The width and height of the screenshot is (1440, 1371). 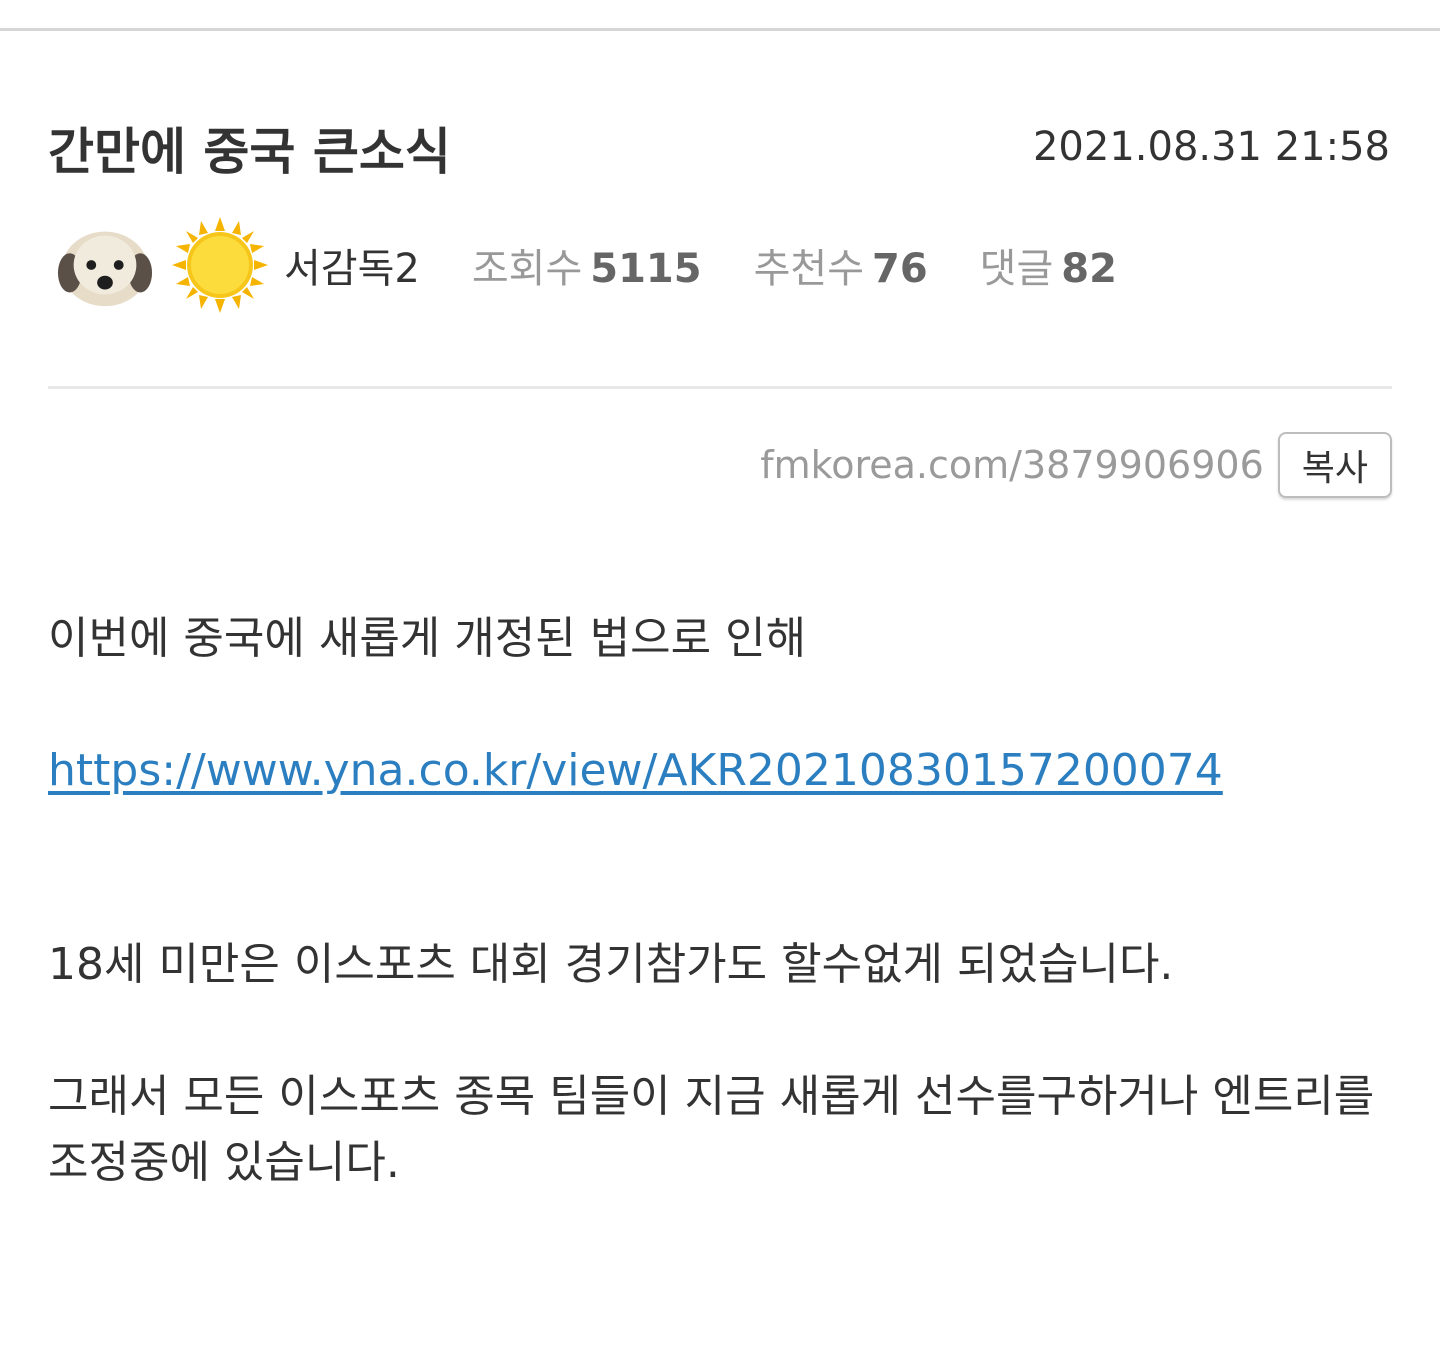 What do you see at coordinates (427, 638) in the screenshot?
I see `content-paragraph-1: 이번에 중국에 새롭게 개정된 법으로 인해` at bounding box center [427, 638].